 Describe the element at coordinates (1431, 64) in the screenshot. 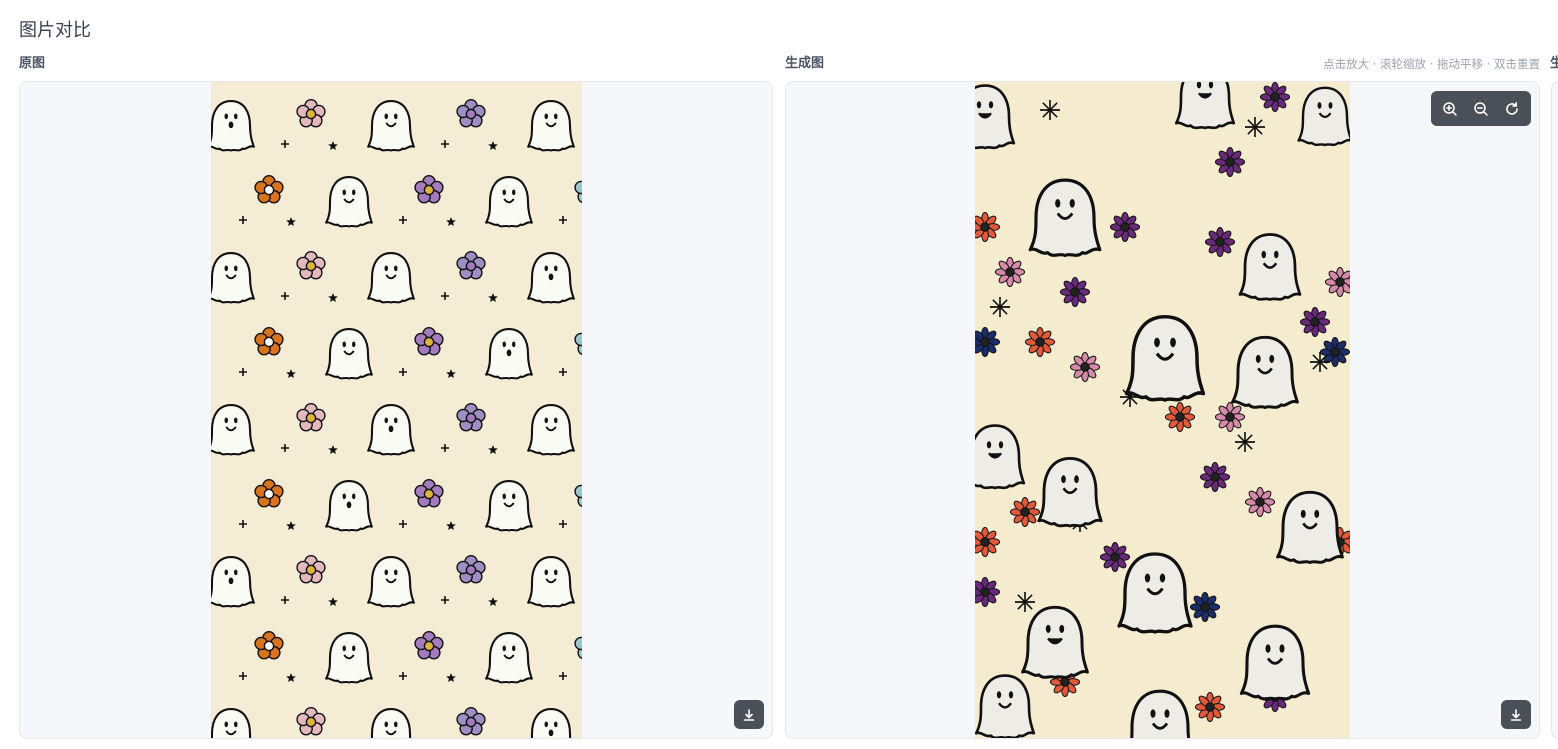

I see `interaction-hint: 点击放大 · 滚轮缩放 · 拖动平移 · 双击重置` at that location.